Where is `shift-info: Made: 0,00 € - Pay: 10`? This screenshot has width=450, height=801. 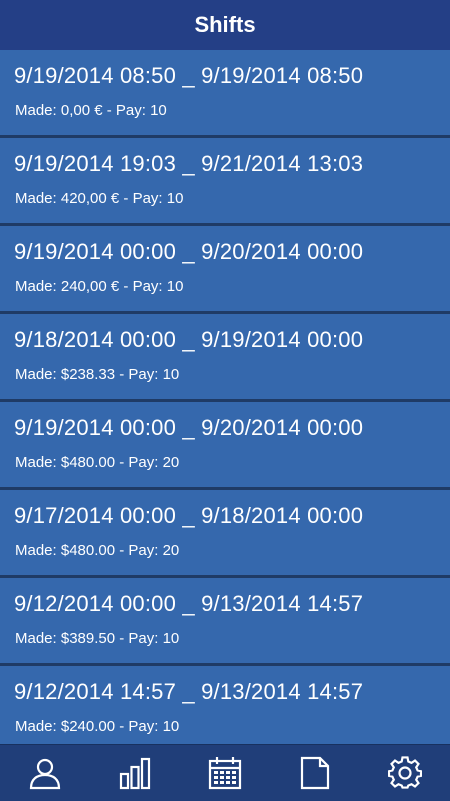
shift-info: Made: 0,00 € - Pay: 10 is located at coordinates (91, 110).